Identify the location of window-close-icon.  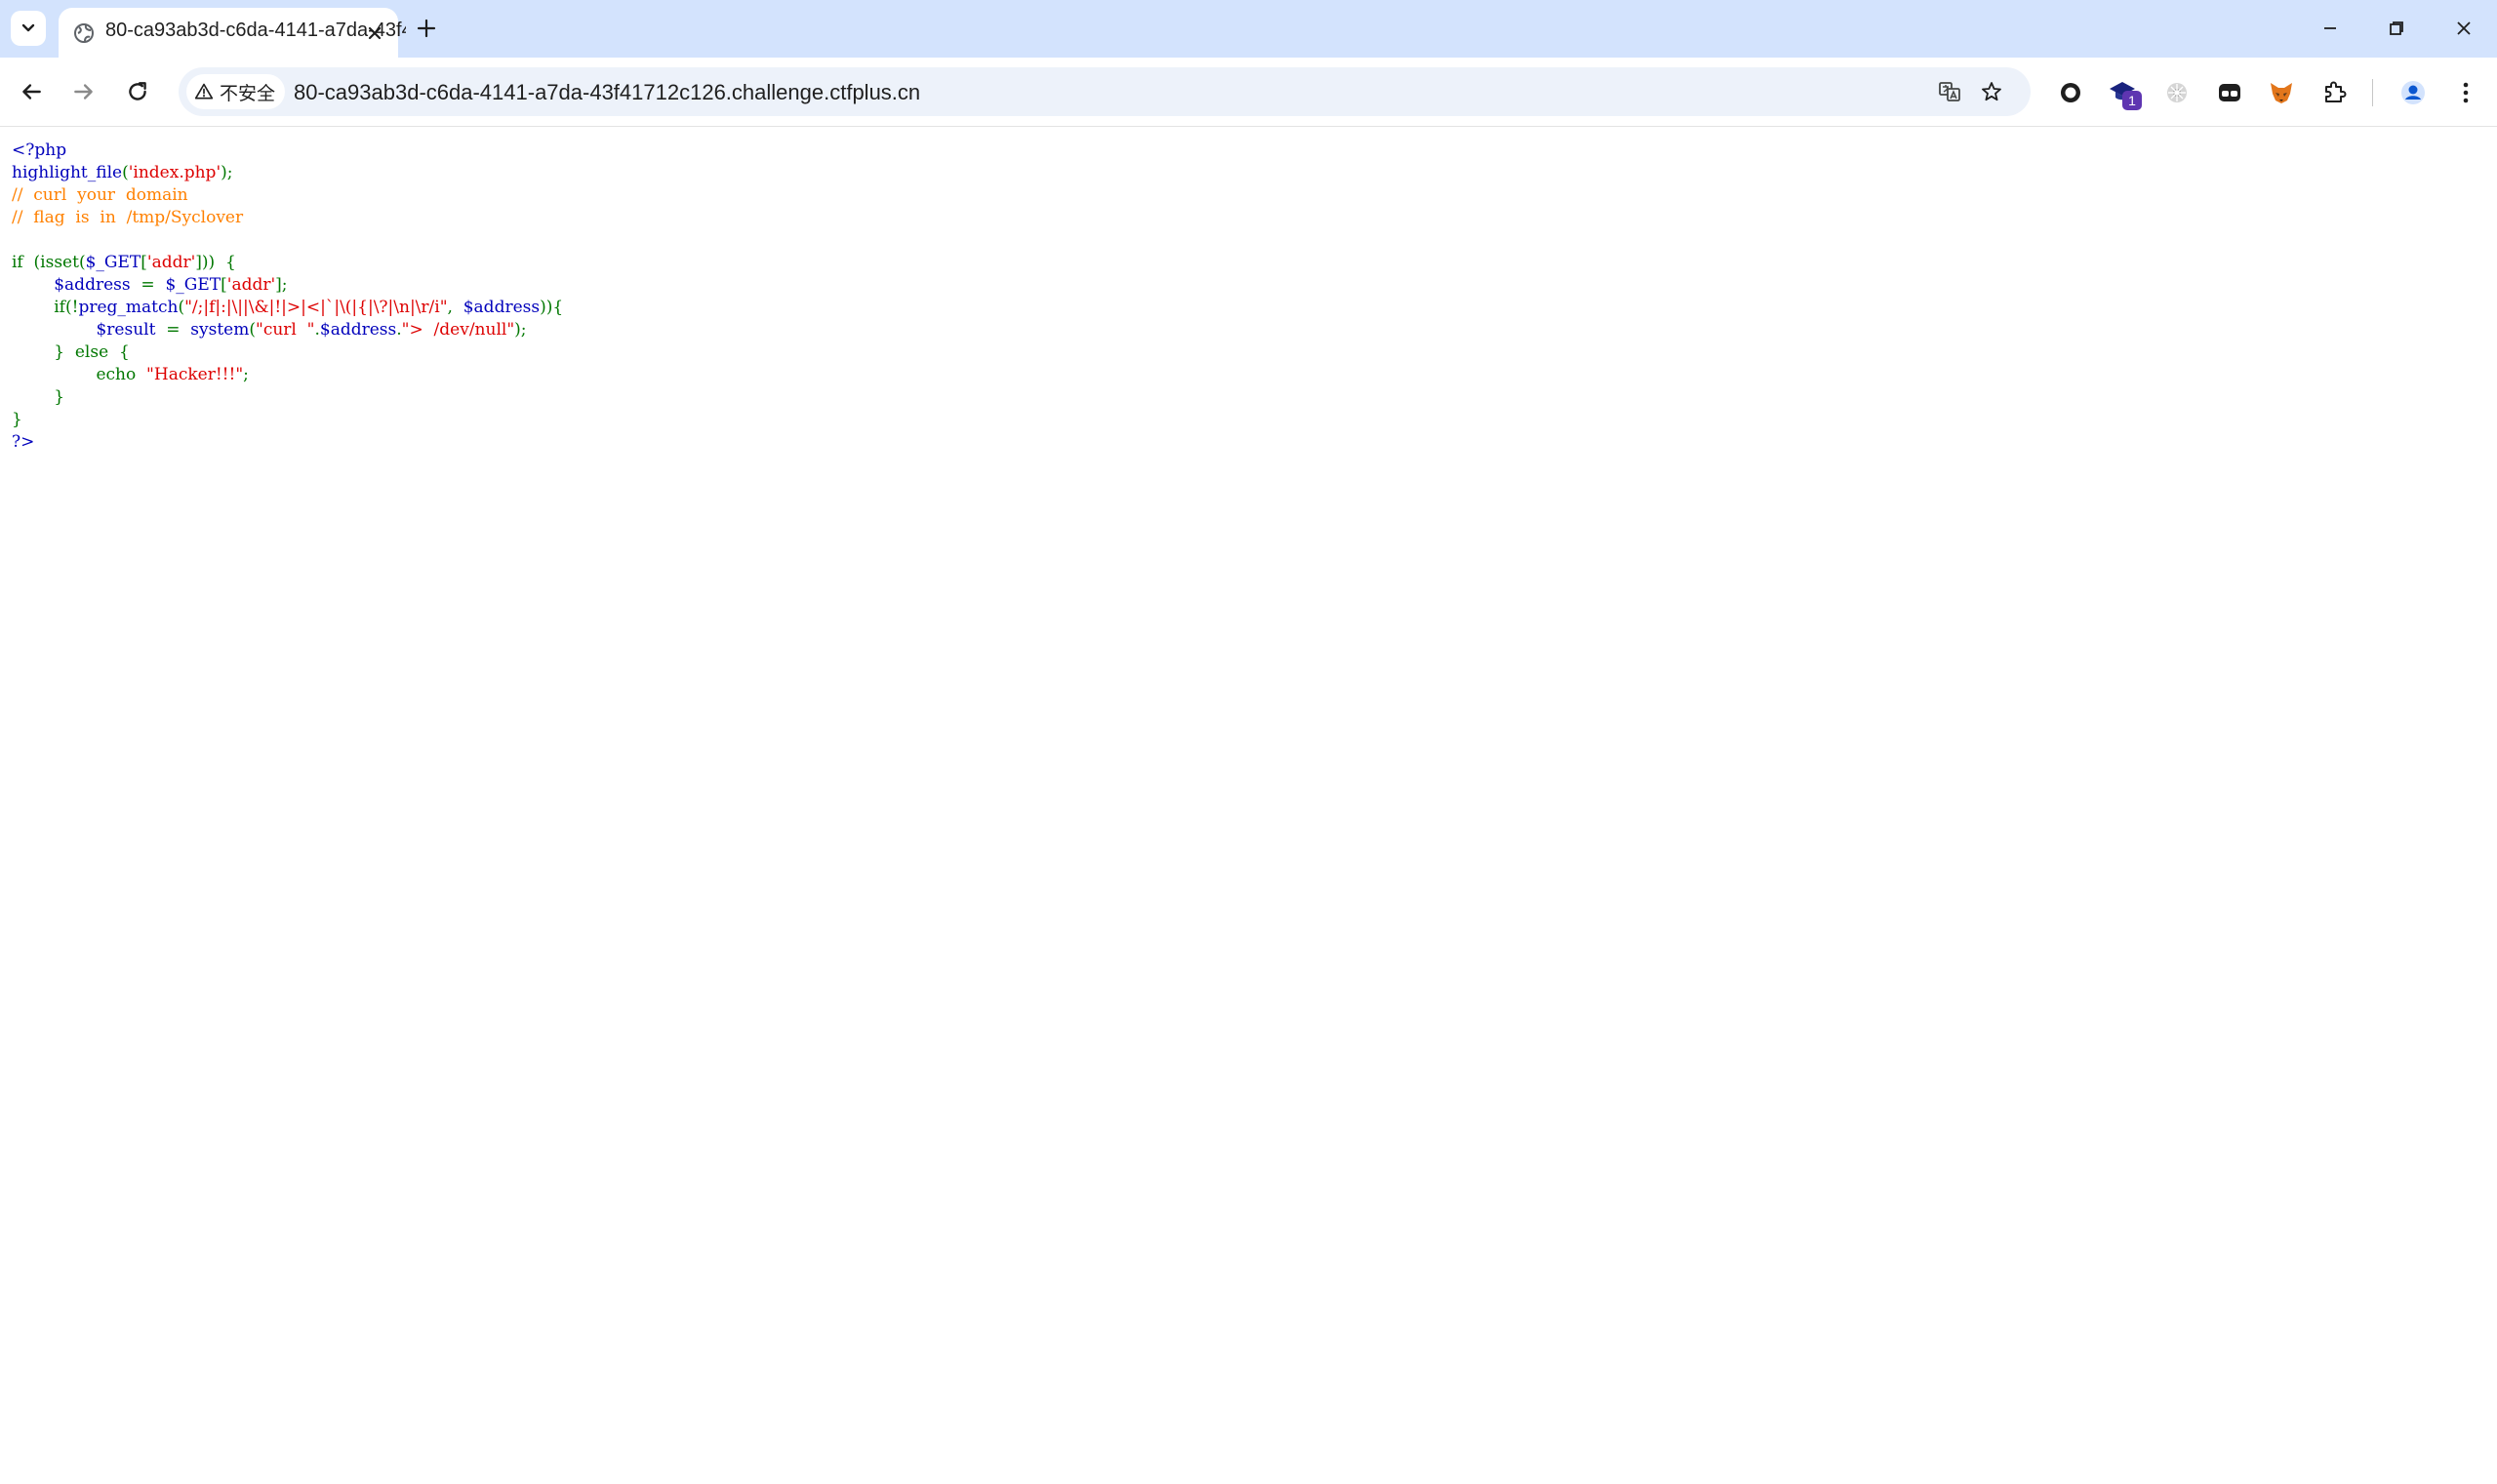
(2464, 28).